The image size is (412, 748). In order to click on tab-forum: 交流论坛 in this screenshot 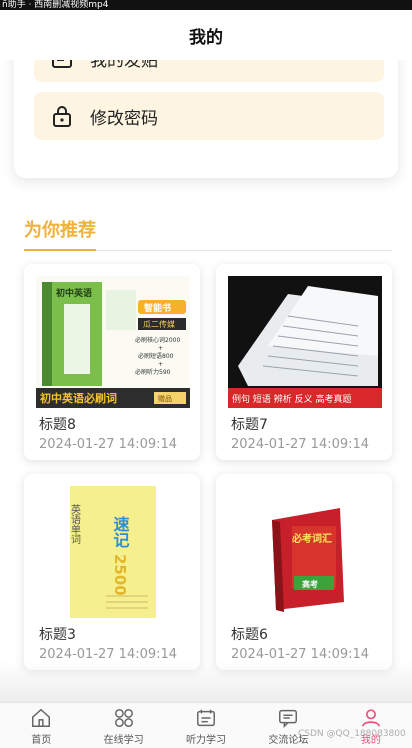, I will do `click(288, 725)`.